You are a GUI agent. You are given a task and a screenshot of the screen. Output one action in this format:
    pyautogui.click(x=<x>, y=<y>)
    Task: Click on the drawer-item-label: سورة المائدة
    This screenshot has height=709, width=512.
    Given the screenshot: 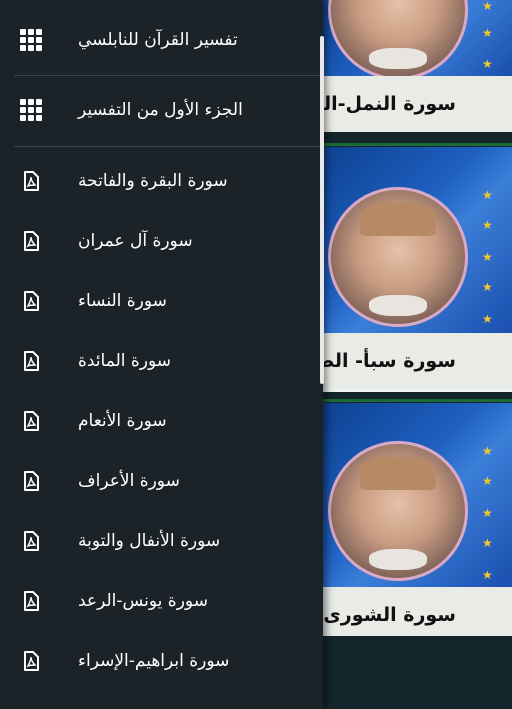 What is the action you would take?
    pyautogui.click(x=125, y=361)
    